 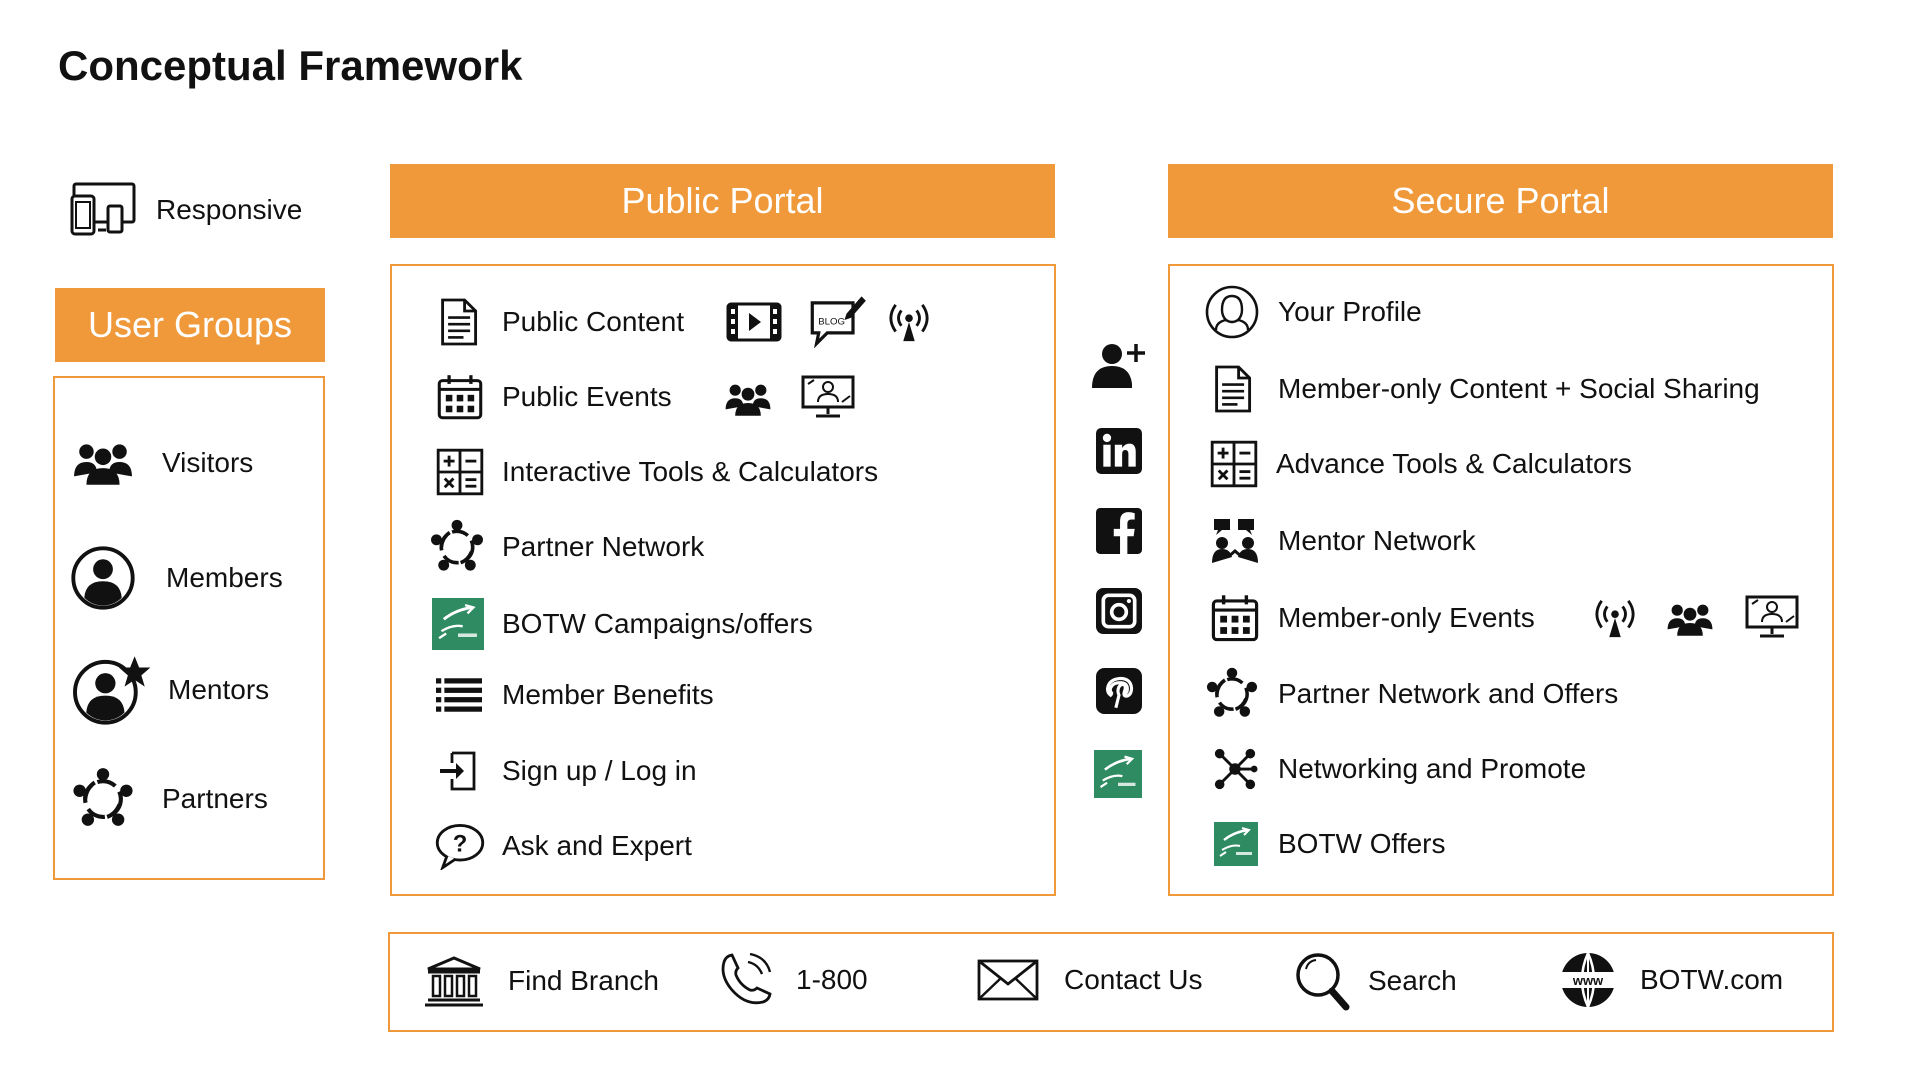 I want to click on your-profile-item: Your Profile, so click(x=1313, y=312).